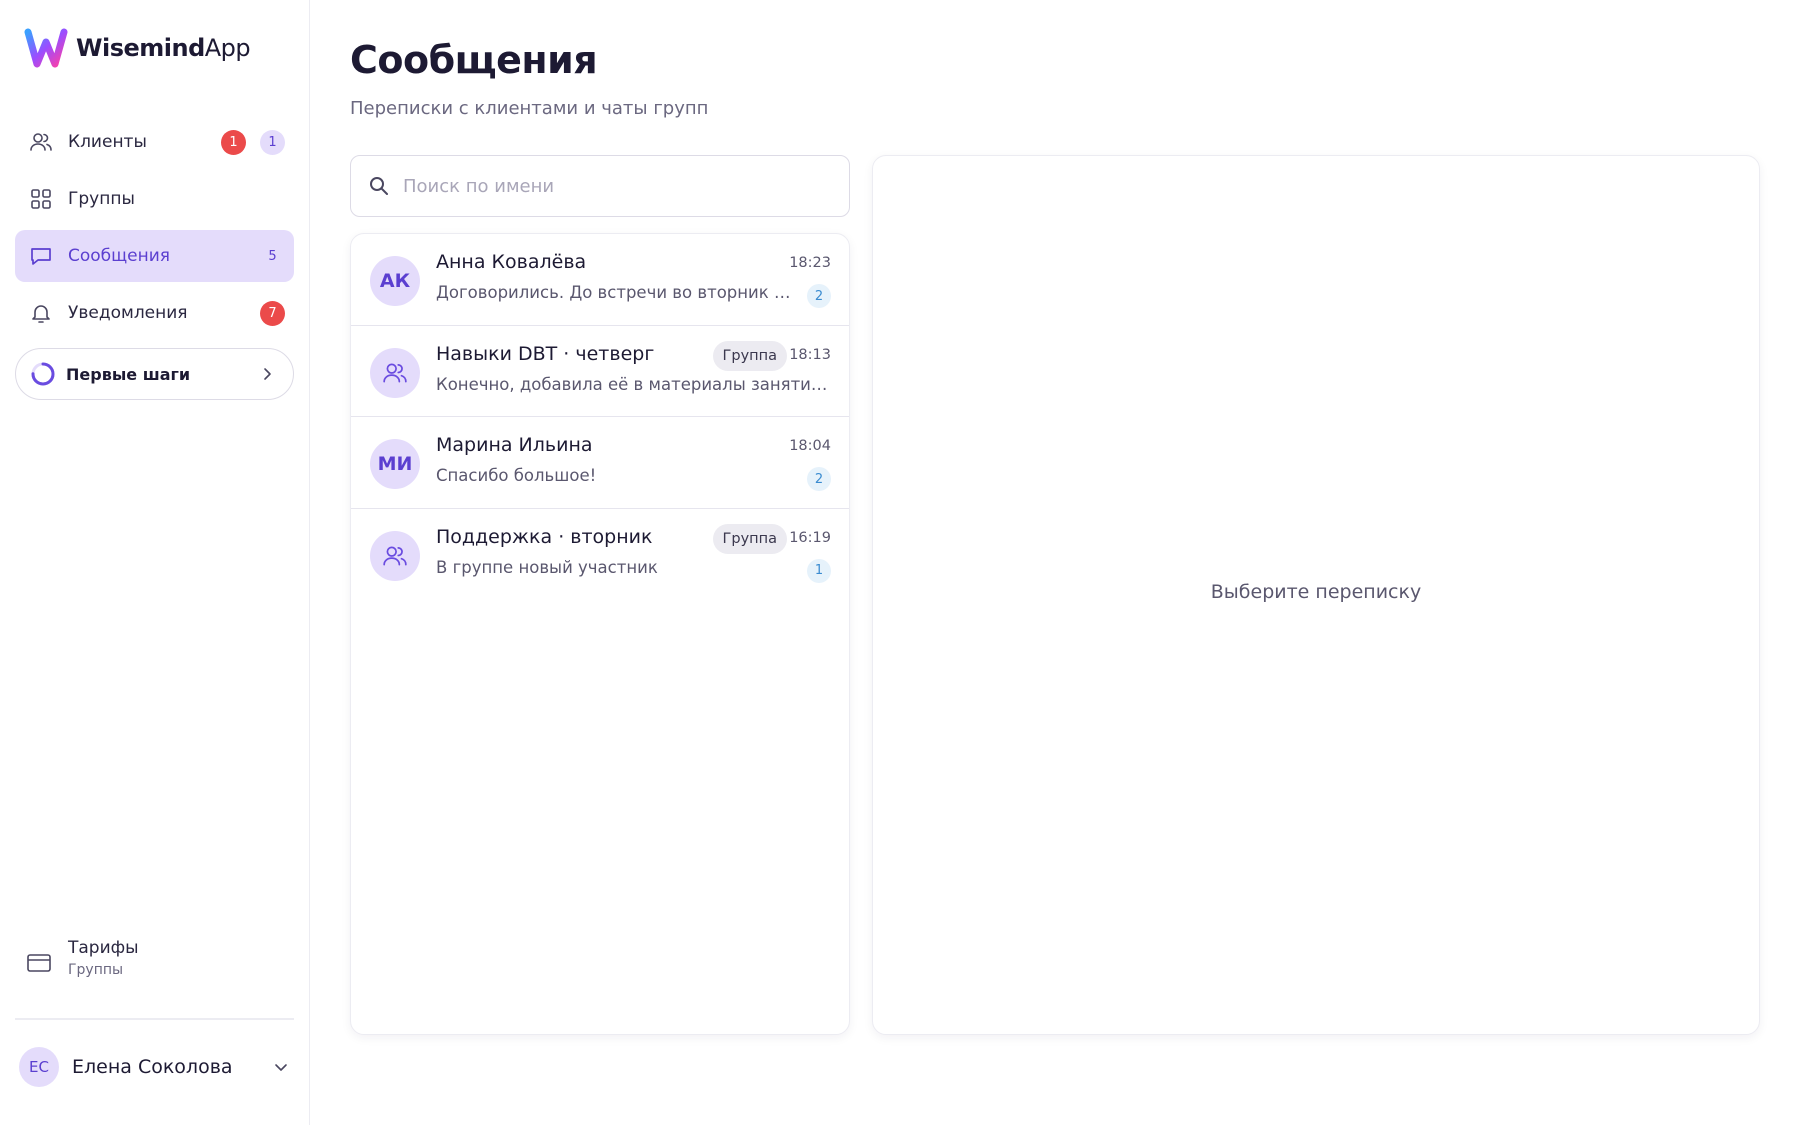 The width and height of the screenshot is (1800, 1125). I want to click on progress-ring-icon, so click(43, 374).